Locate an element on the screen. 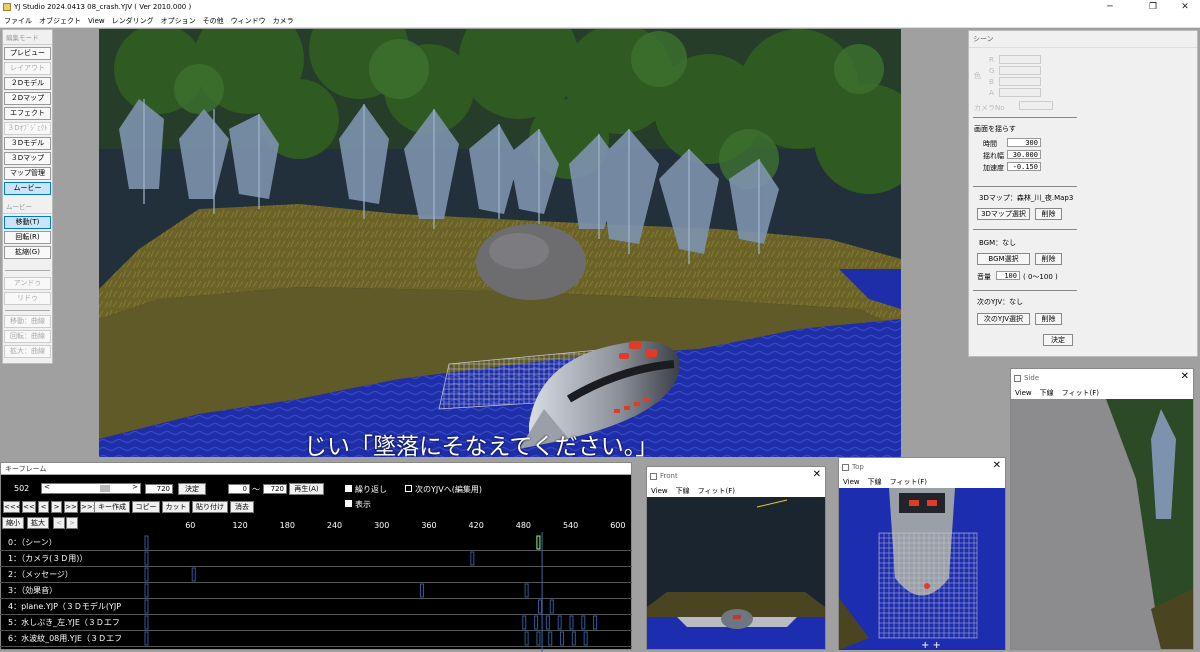 This screenshot has height=652, width=1200. front-menu-view: View is located at coordinates (659, 491).